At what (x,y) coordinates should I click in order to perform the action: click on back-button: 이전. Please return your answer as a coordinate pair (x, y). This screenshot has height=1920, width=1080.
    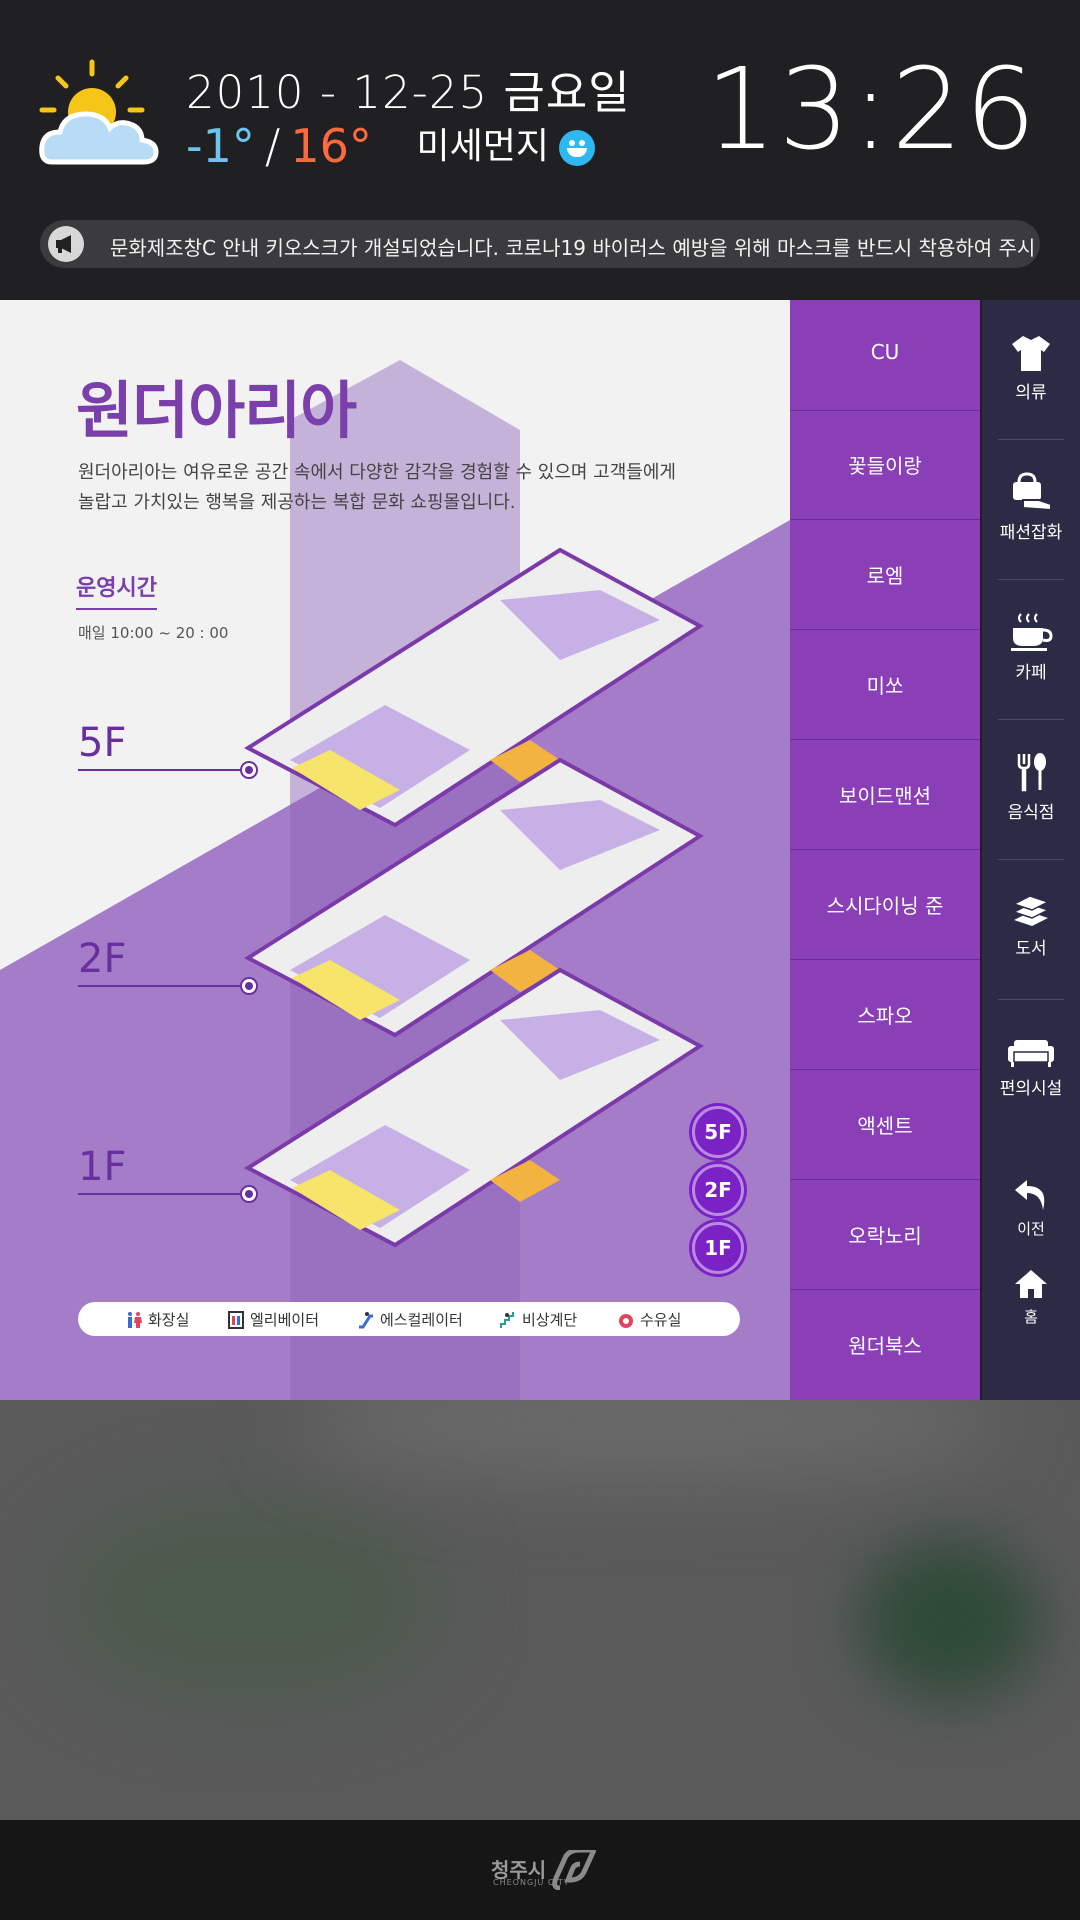
    Looking at the image, I should click on (1031, 1208).